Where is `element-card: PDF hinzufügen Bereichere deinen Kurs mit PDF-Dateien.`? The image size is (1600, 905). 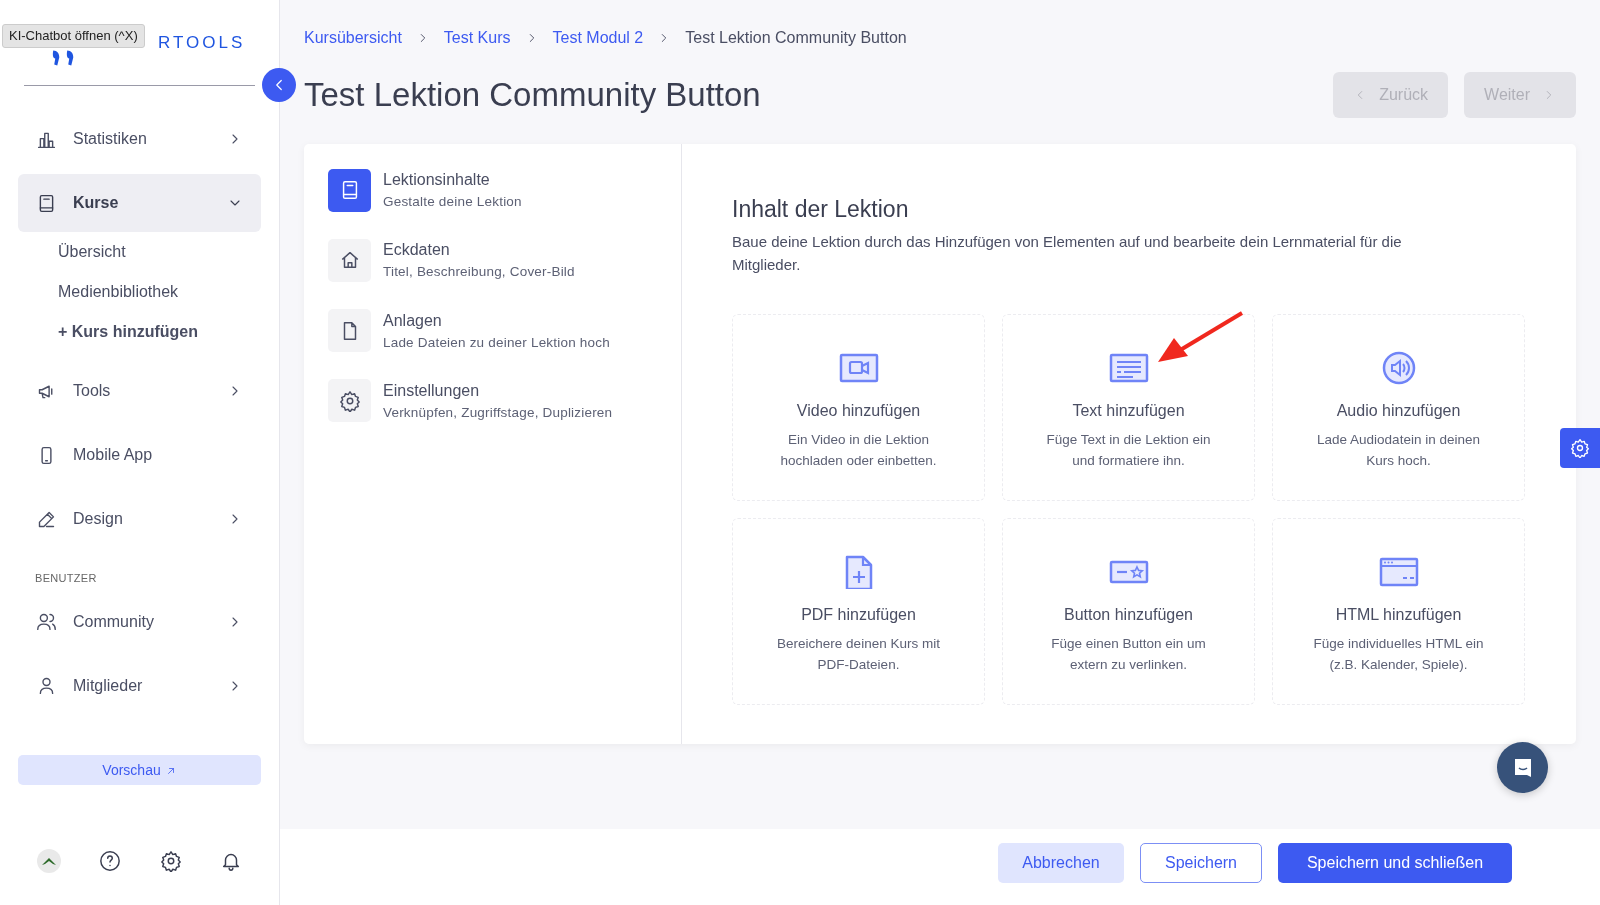 element-card: PDF hinzufügen Bereichere deinen Kurs mit PDF-Dateien. is located at coordinates (858, 611).